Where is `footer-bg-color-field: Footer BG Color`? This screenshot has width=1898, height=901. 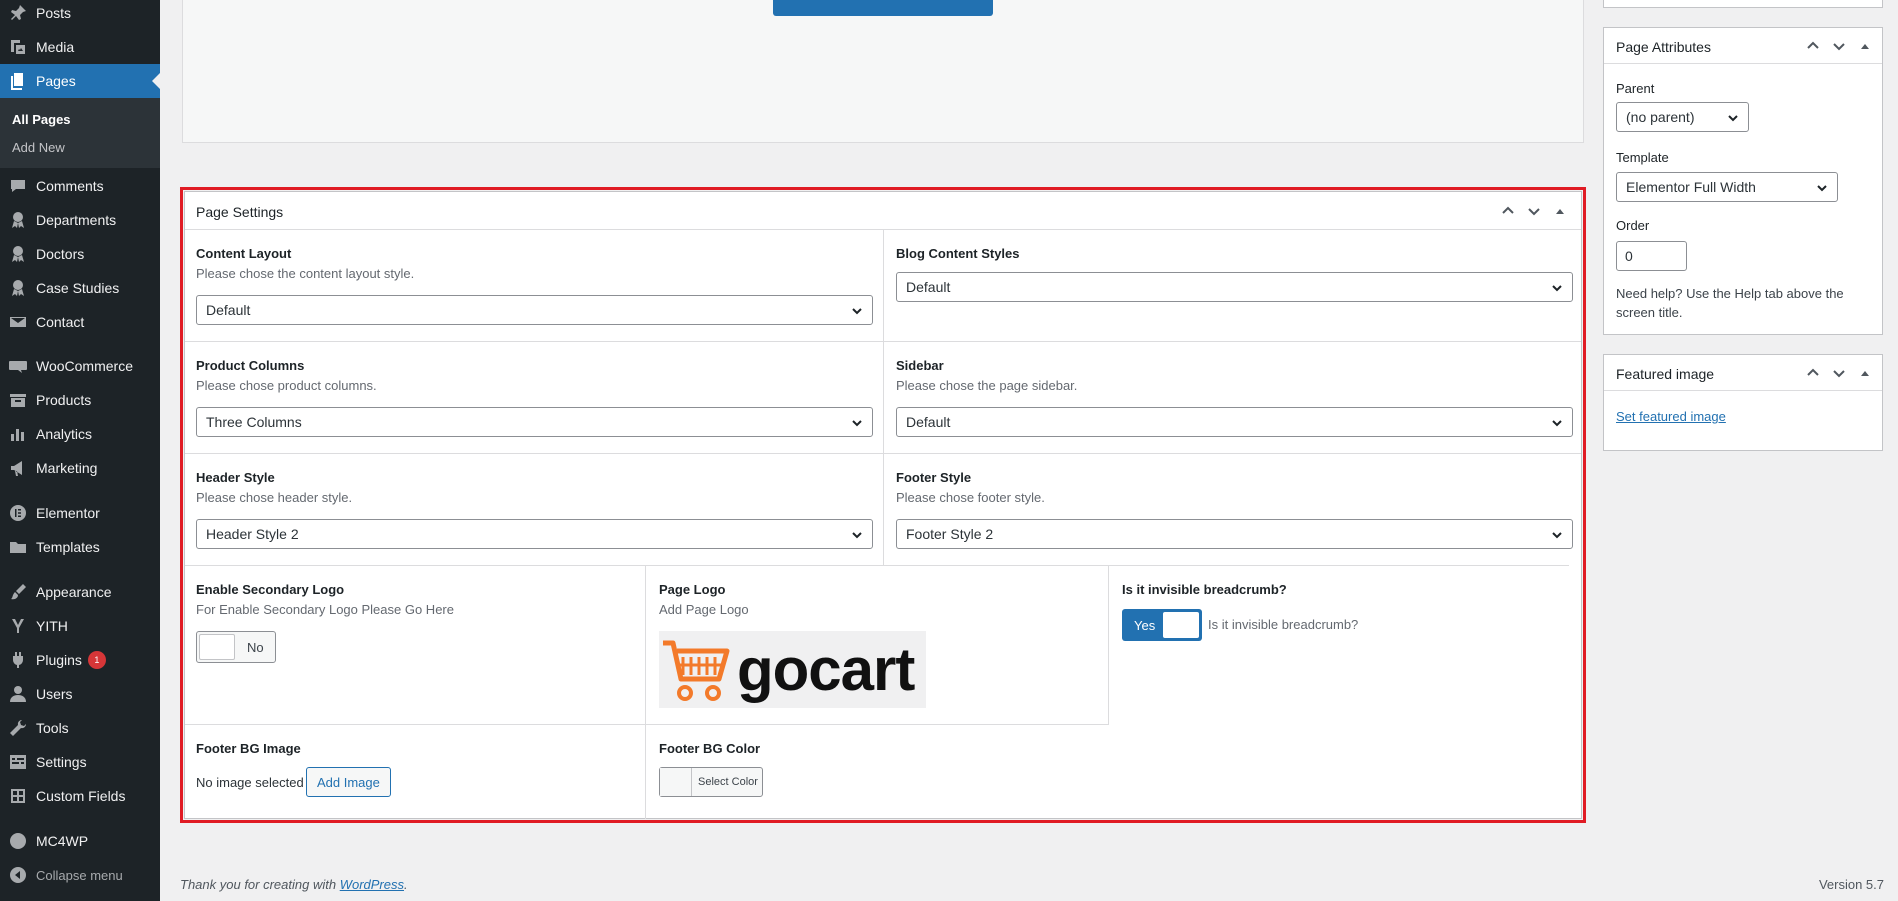 footer-bg-color-field: Footer BG Color is located at coordinates (709, 748).